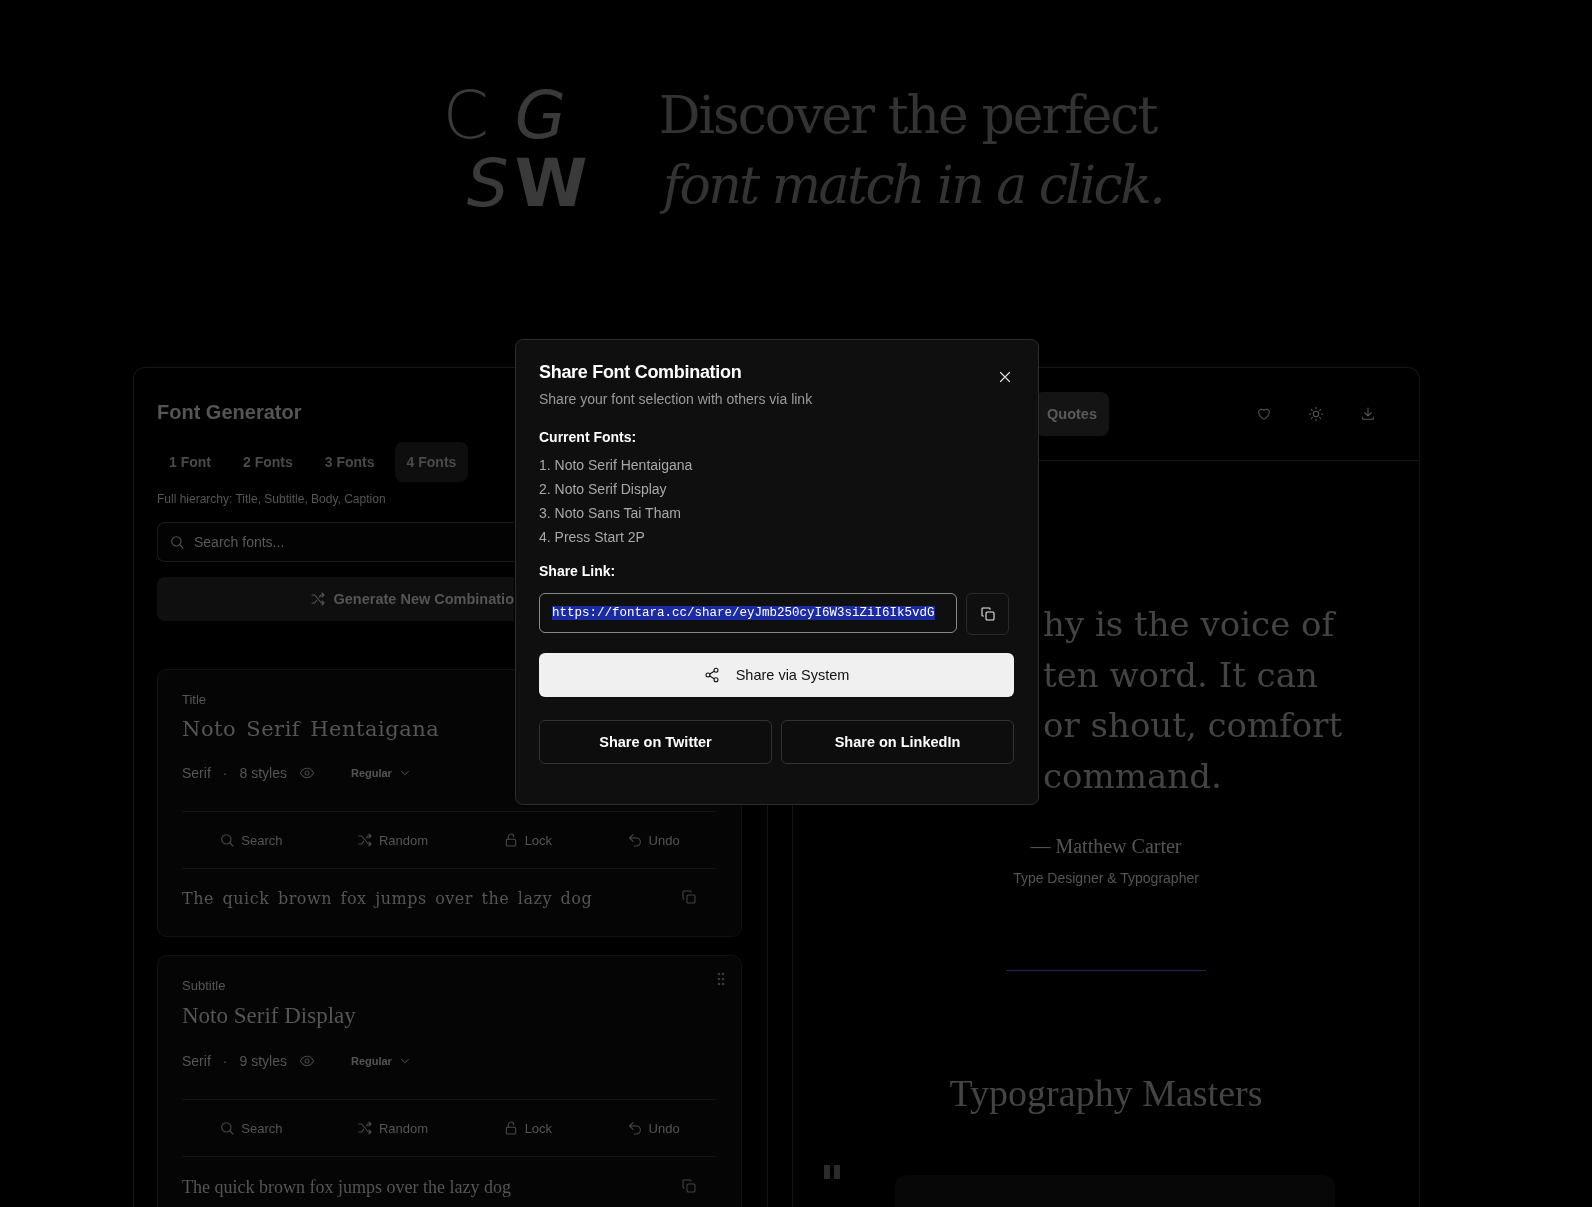 This screenshot has width=1592, height=1207. I want to click on logo-letter: S, so click(487, 184).